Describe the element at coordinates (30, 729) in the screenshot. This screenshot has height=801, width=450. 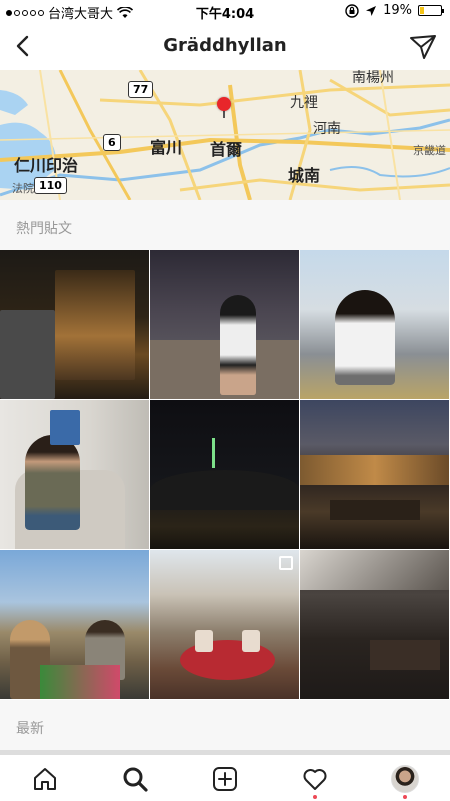
I see `recent-posts-label: 最新` at that location.